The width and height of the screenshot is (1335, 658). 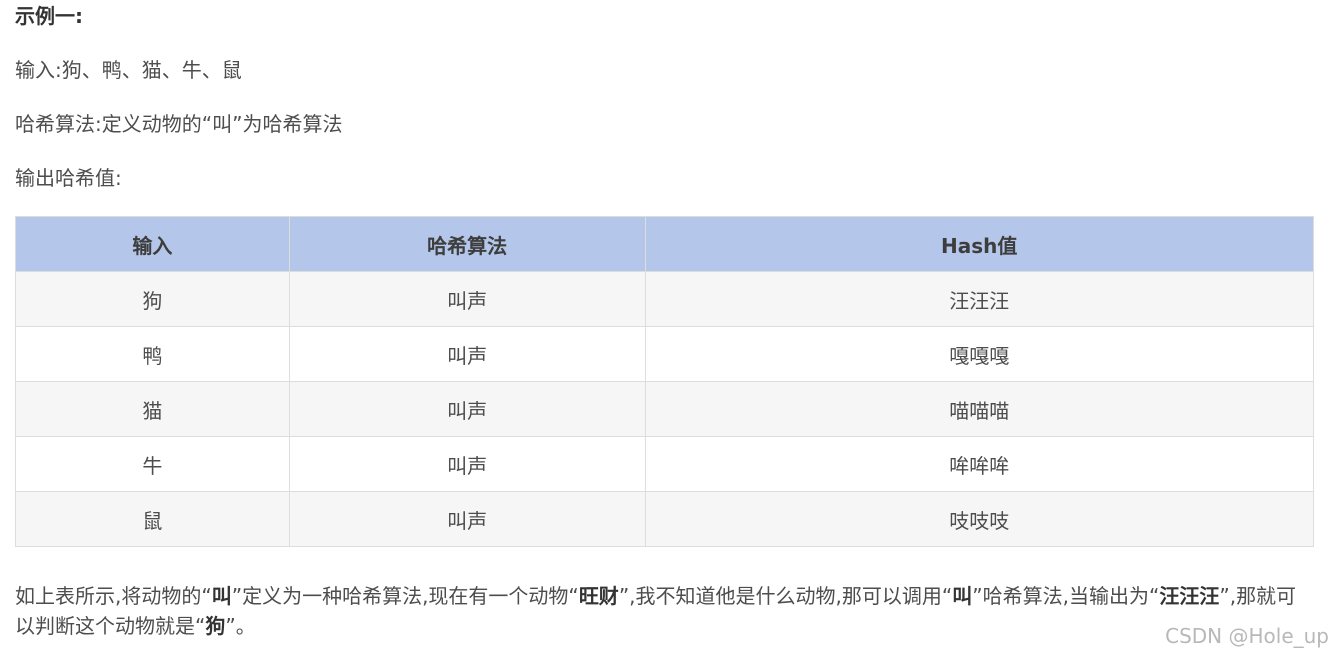 I want to click on input-line: 输入:狗、鸭、猫、牛、鼠, so click(x=128, y=70).